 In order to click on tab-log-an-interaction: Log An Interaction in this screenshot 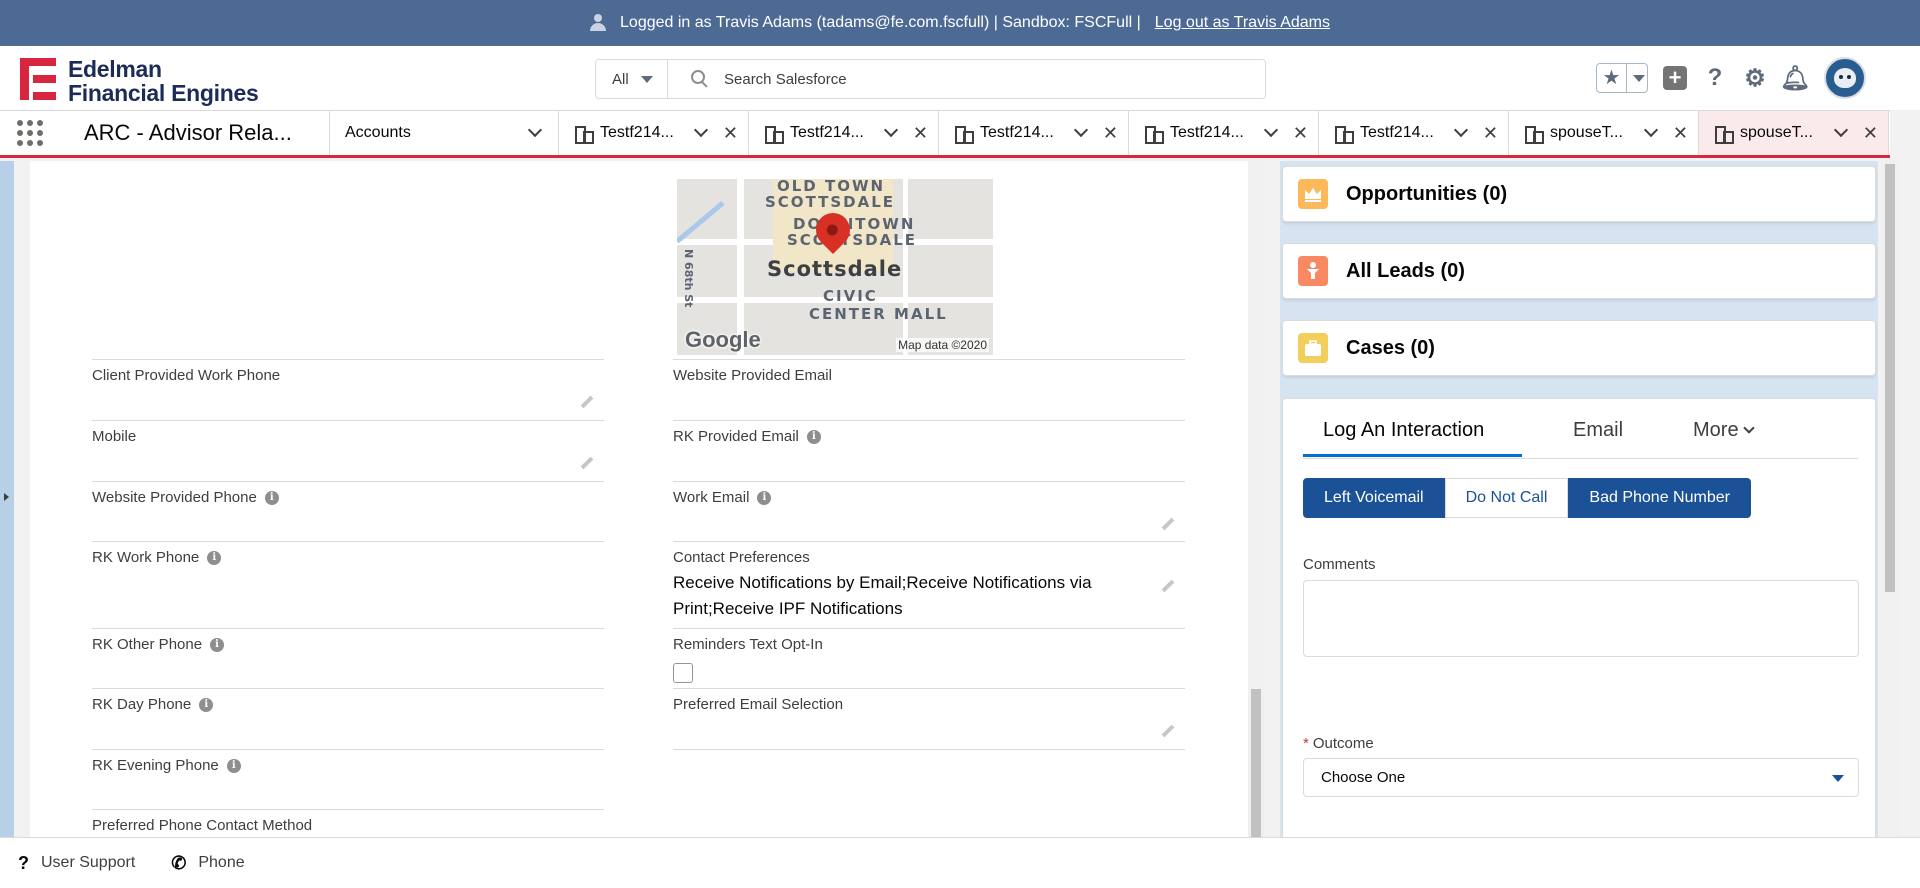, I will do `click(1403, 430)`.